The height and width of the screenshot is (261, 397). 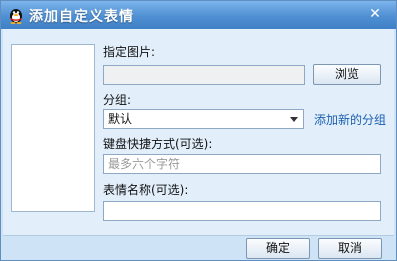 What do you see at coordinates (146, 190) in the screenshot?
I see `name-label: 表情名称(可选):` at bounding box center [146, 190].